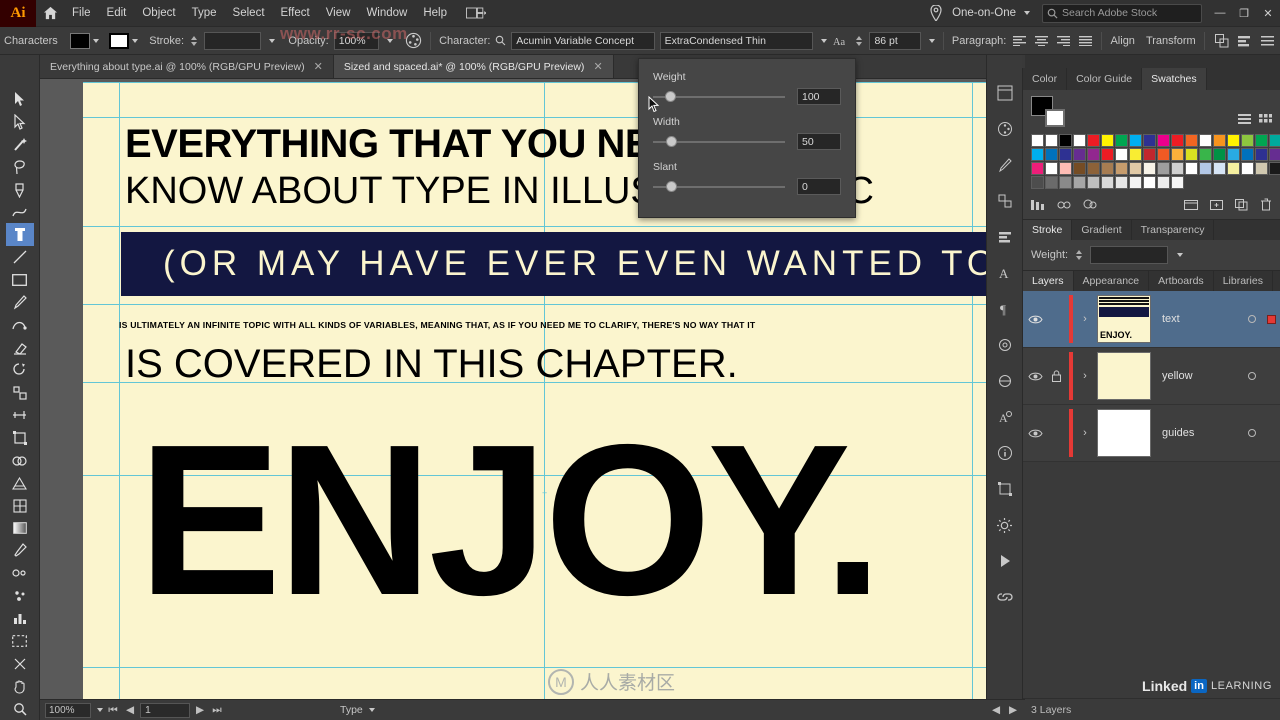 This screenshot has height=720, width=1280. Describe the element at coordinates (819, 141) in the screenshot. I see `width-value: 50` at that location.